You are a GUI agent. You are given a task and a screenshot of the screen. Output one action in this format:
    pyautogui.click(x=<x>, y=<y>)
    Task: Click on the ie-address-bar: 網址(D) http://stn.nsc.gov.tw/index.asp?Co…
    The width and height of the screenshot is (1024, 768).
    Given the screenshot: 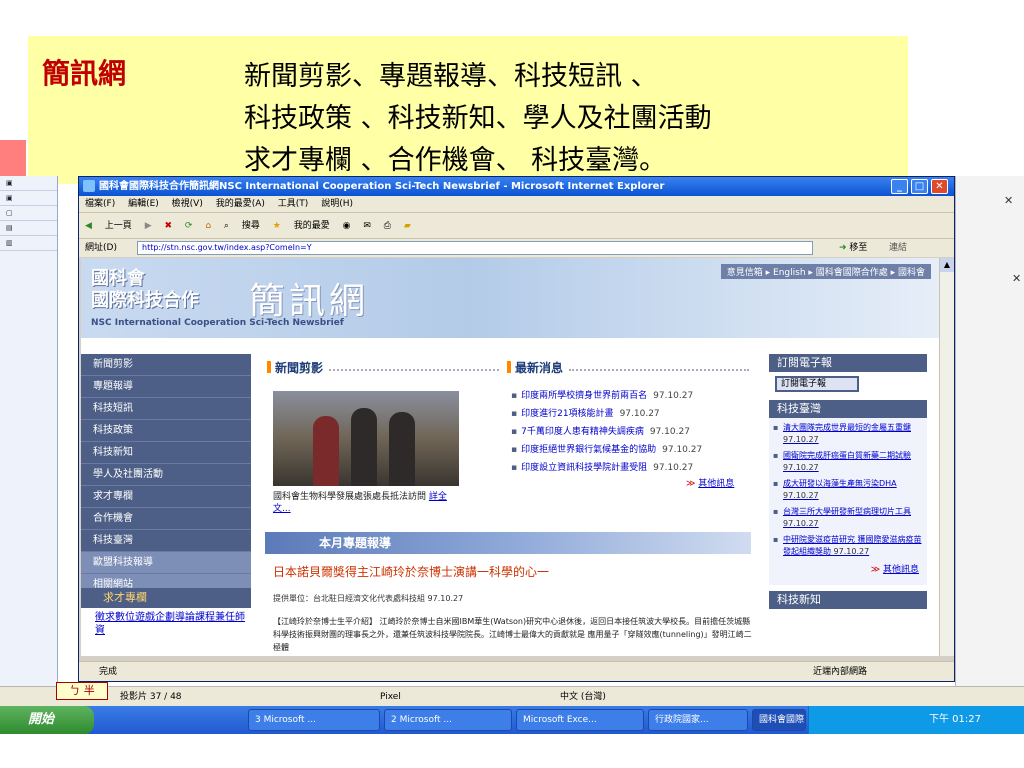 What is the action you would take?
    pyautogui.click(x=516, y=248)
    